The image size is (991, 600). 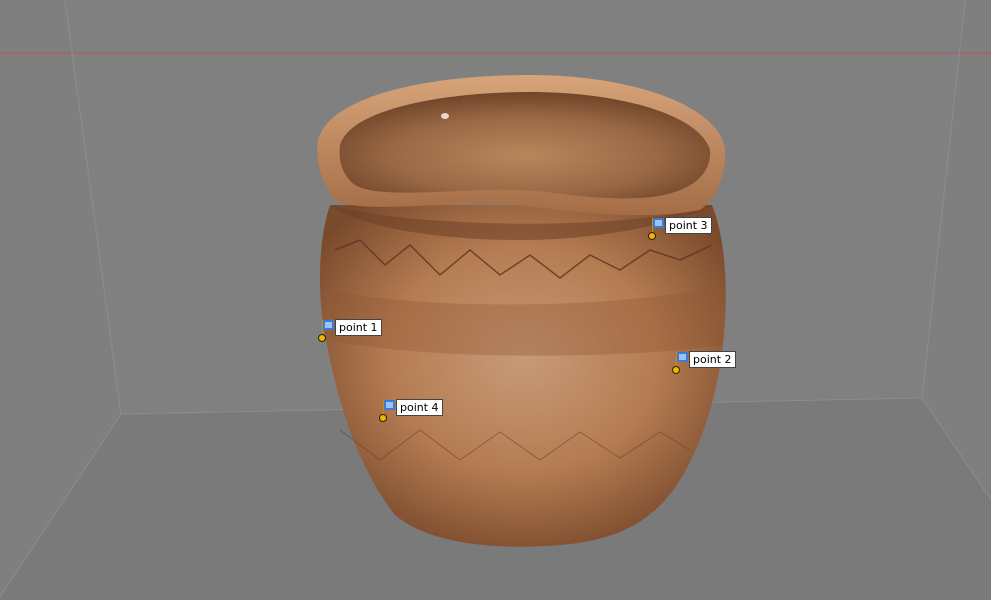 I want to click on marker-label: point 3, so click(x=688, y=225).